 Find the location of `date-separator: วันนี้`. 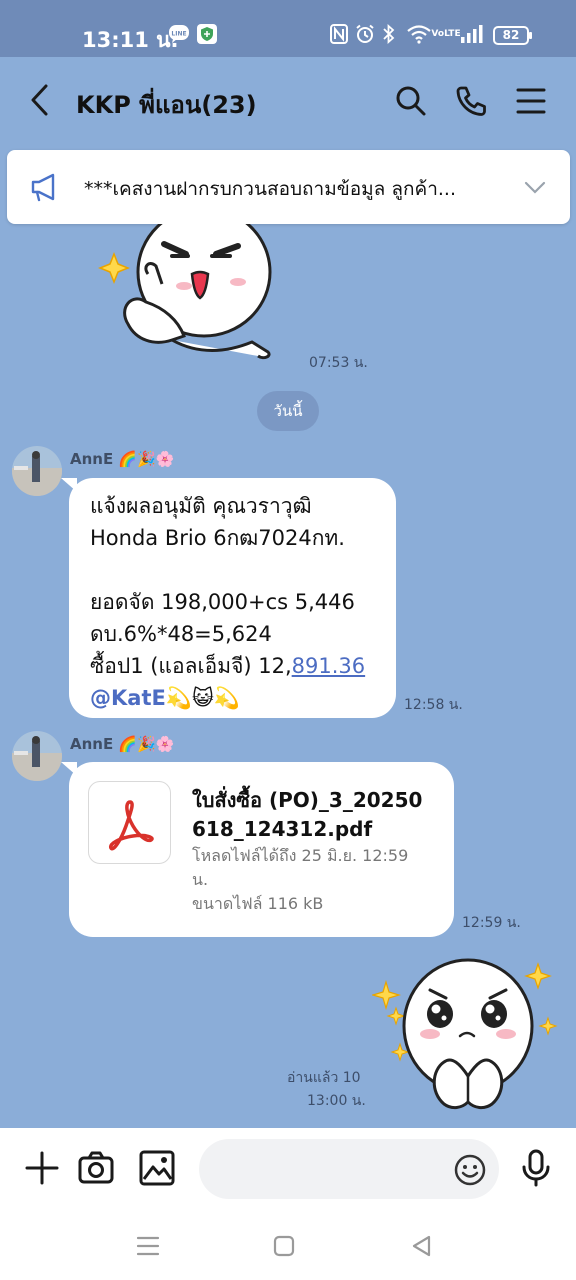

date-separator: วันนี้ is located at coordinates (288, 411).